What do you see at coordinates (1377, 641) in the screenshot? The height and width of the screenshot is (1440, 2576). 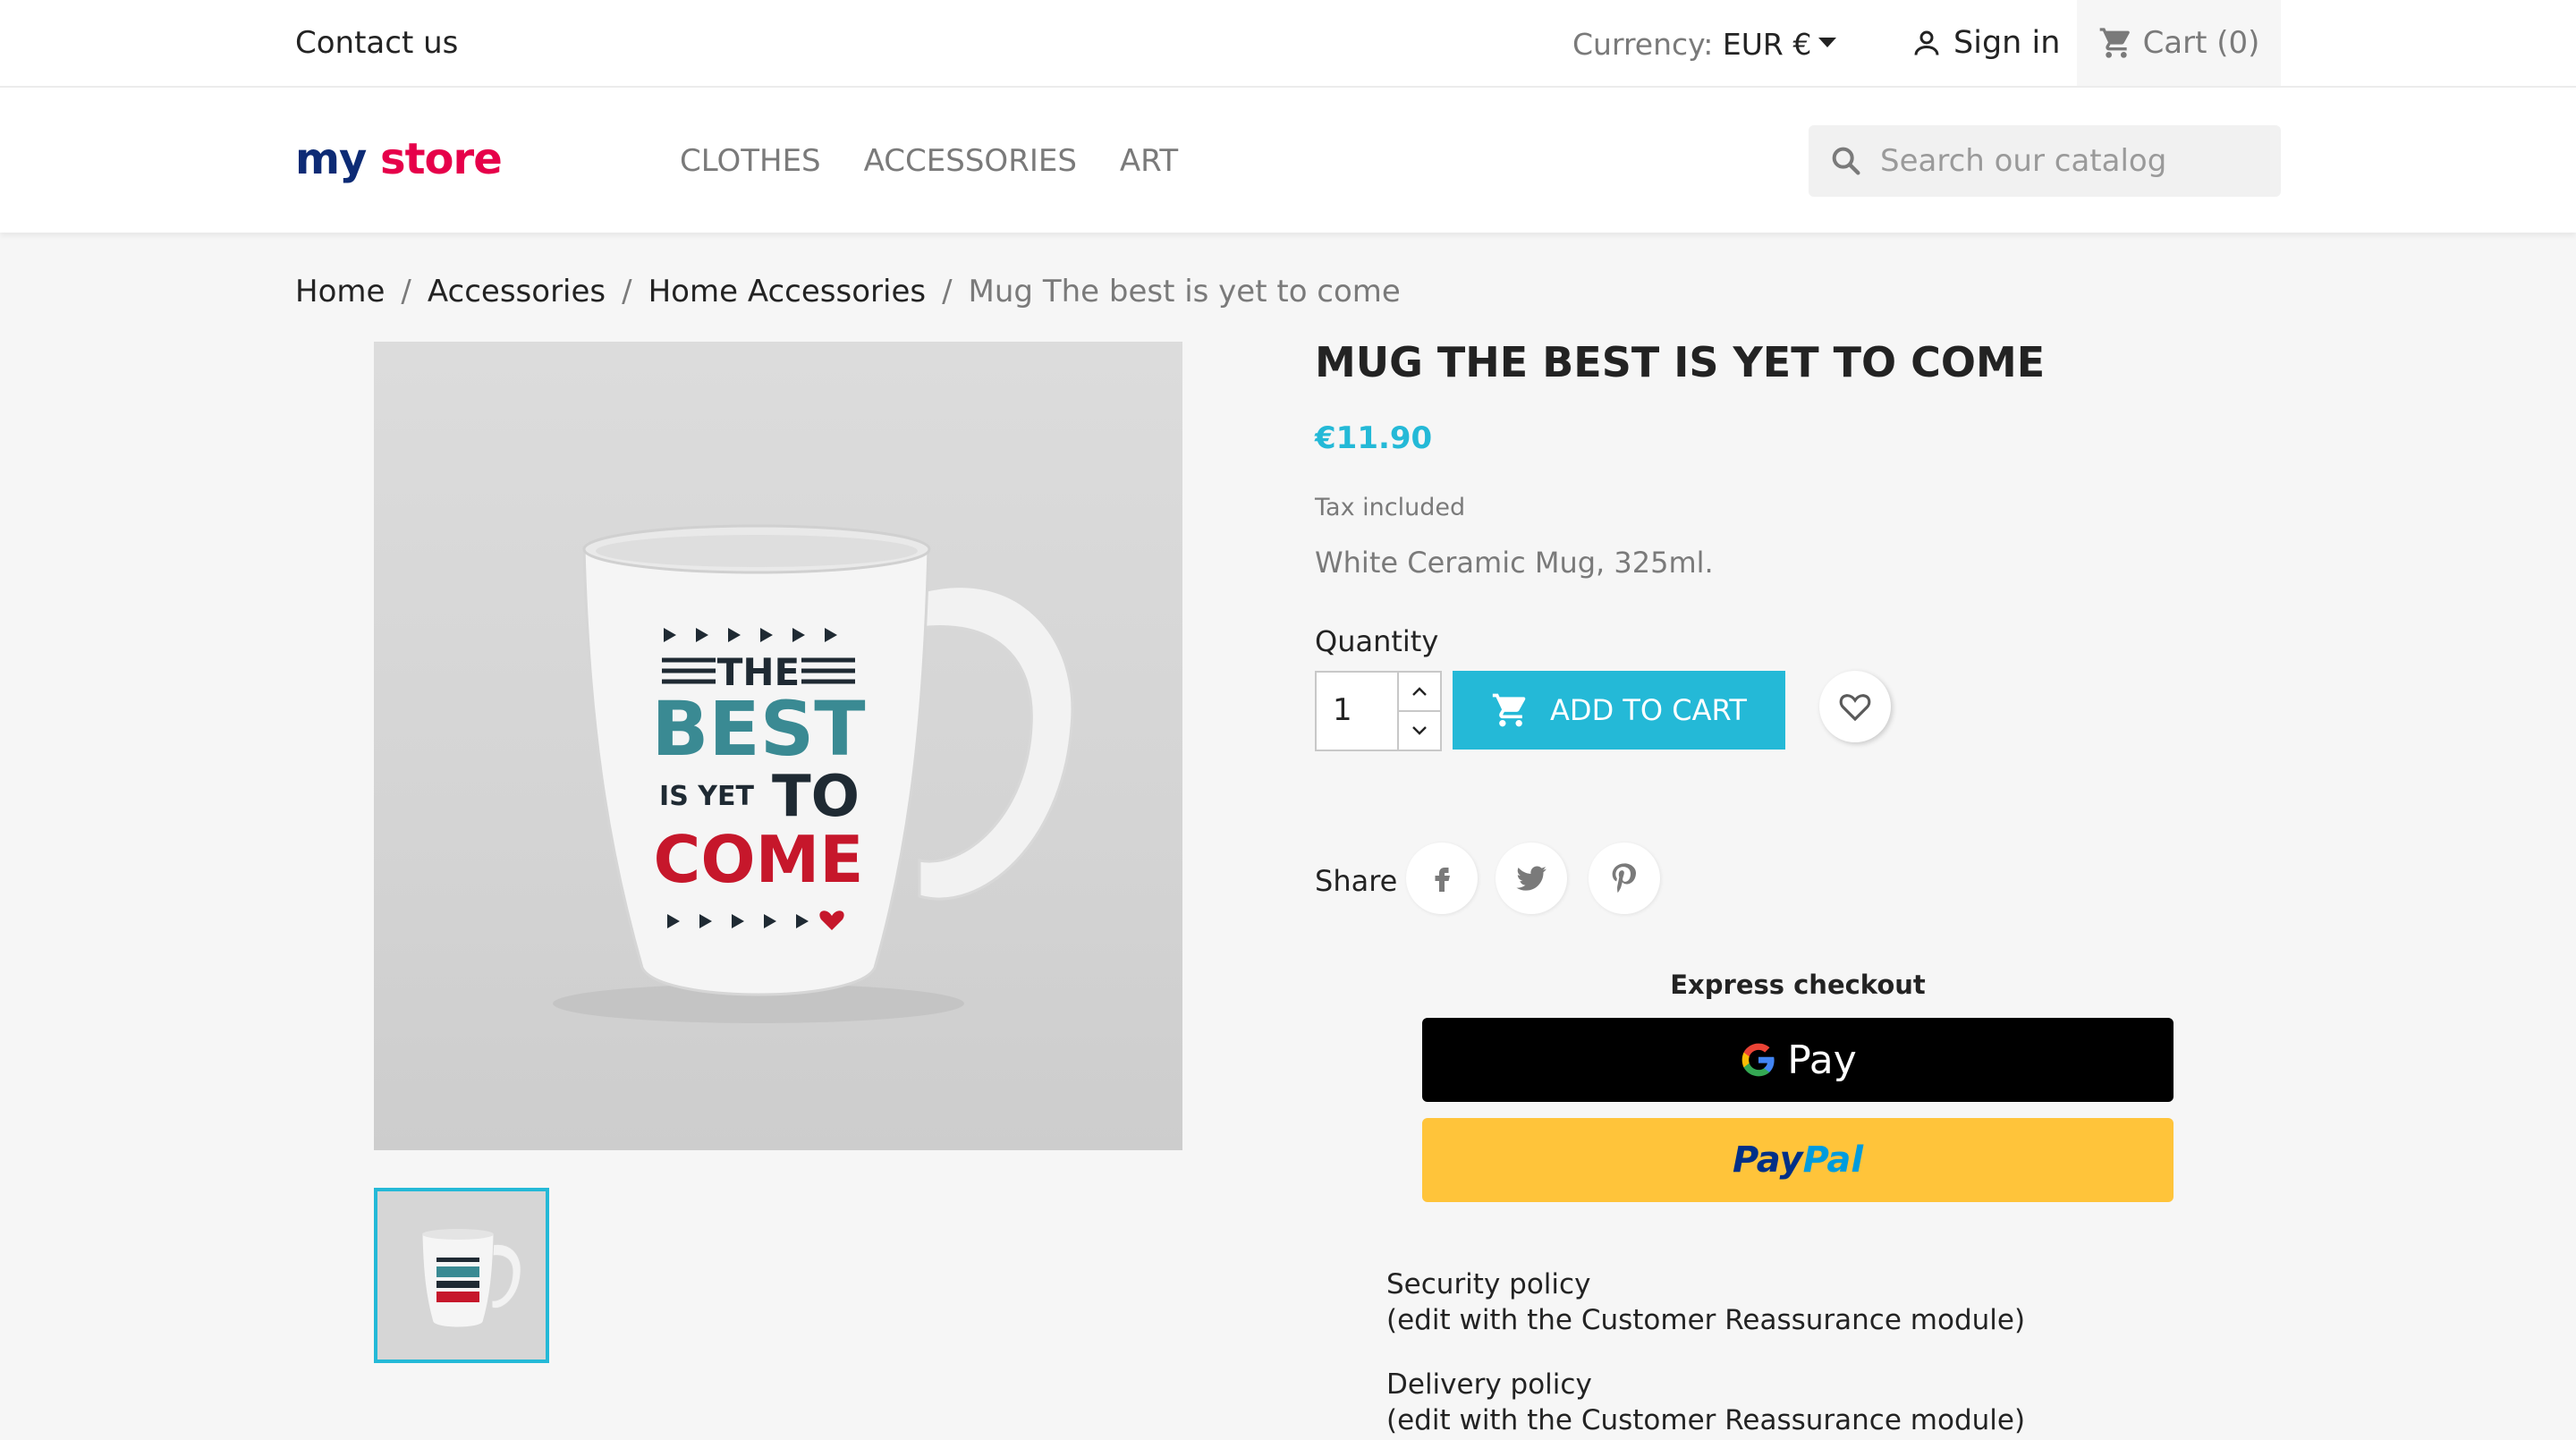 I see `quantity-label: Quantity` at bounding box center [1377, 641].